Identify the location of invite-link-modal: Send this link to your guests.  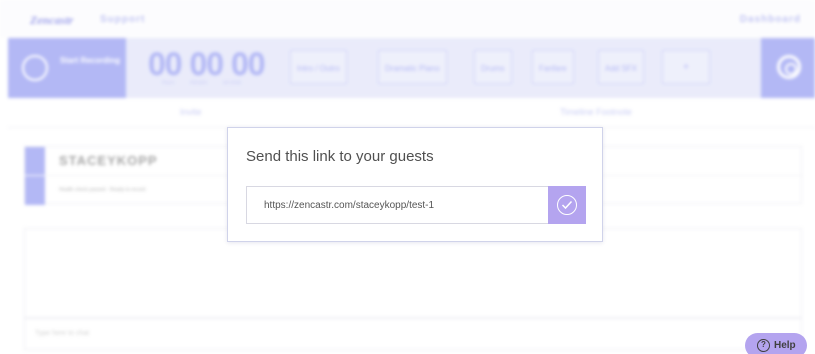
(415, 184).